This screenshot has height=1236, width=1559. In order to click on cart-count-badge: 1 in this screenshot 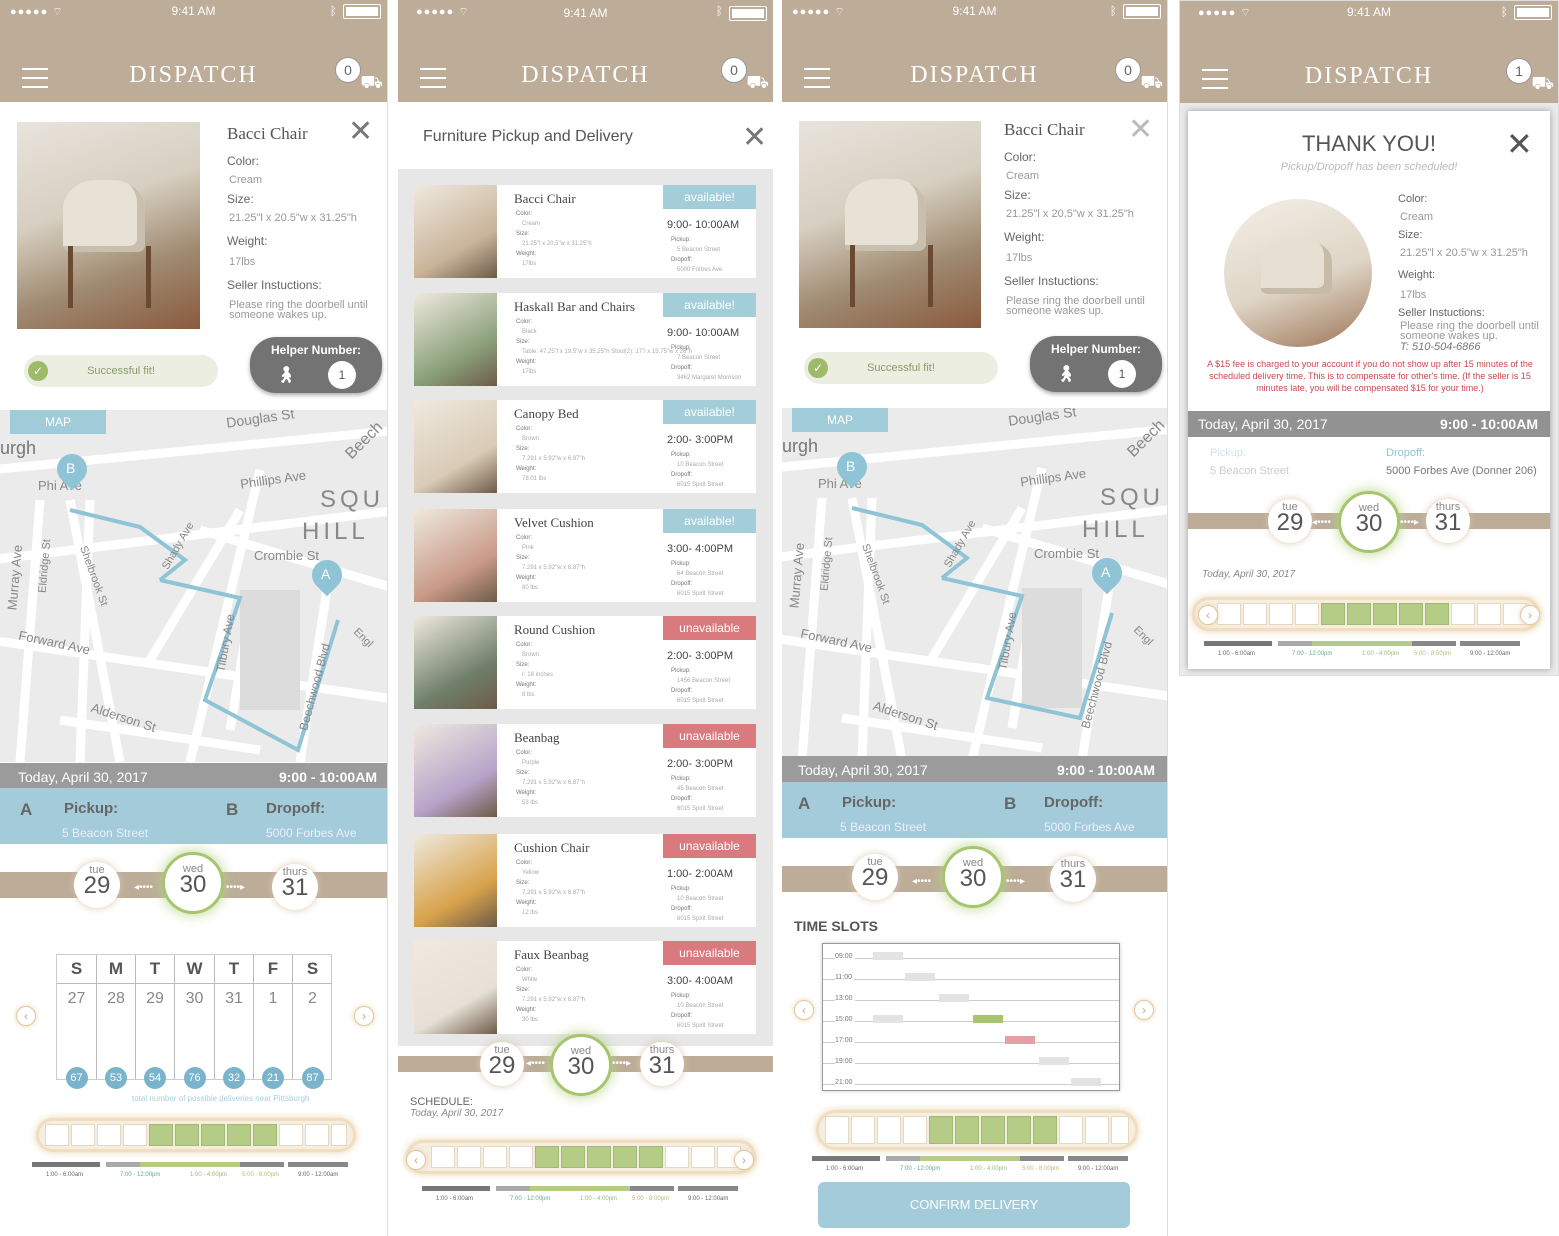, I will do `click(1519, 71)`.